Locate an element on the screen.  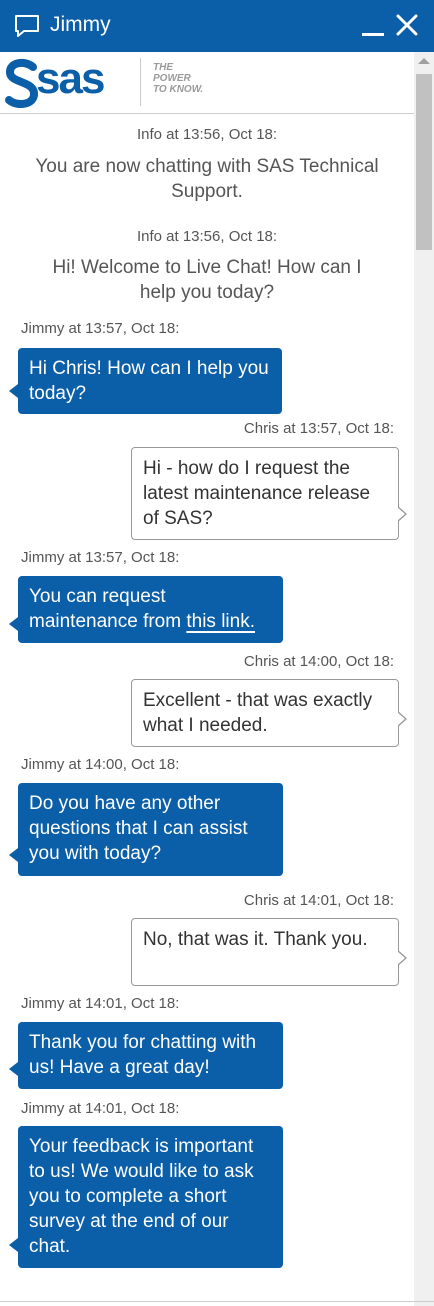
maintenance-link: this link. is located at coordinates (220, 621).